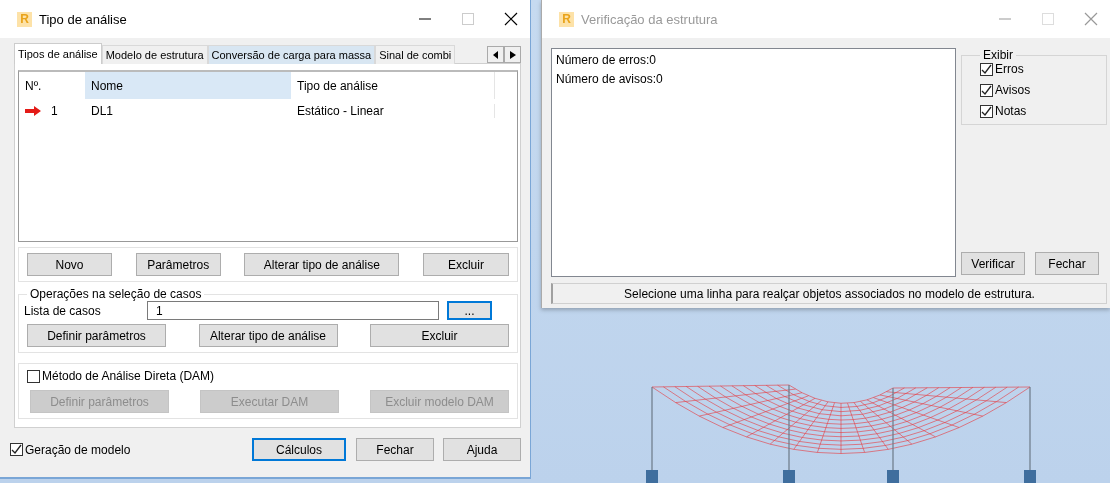 The height and width of the screenshot is (483, 1110). I want to click on group-title: Exibir, so click(998, 55).